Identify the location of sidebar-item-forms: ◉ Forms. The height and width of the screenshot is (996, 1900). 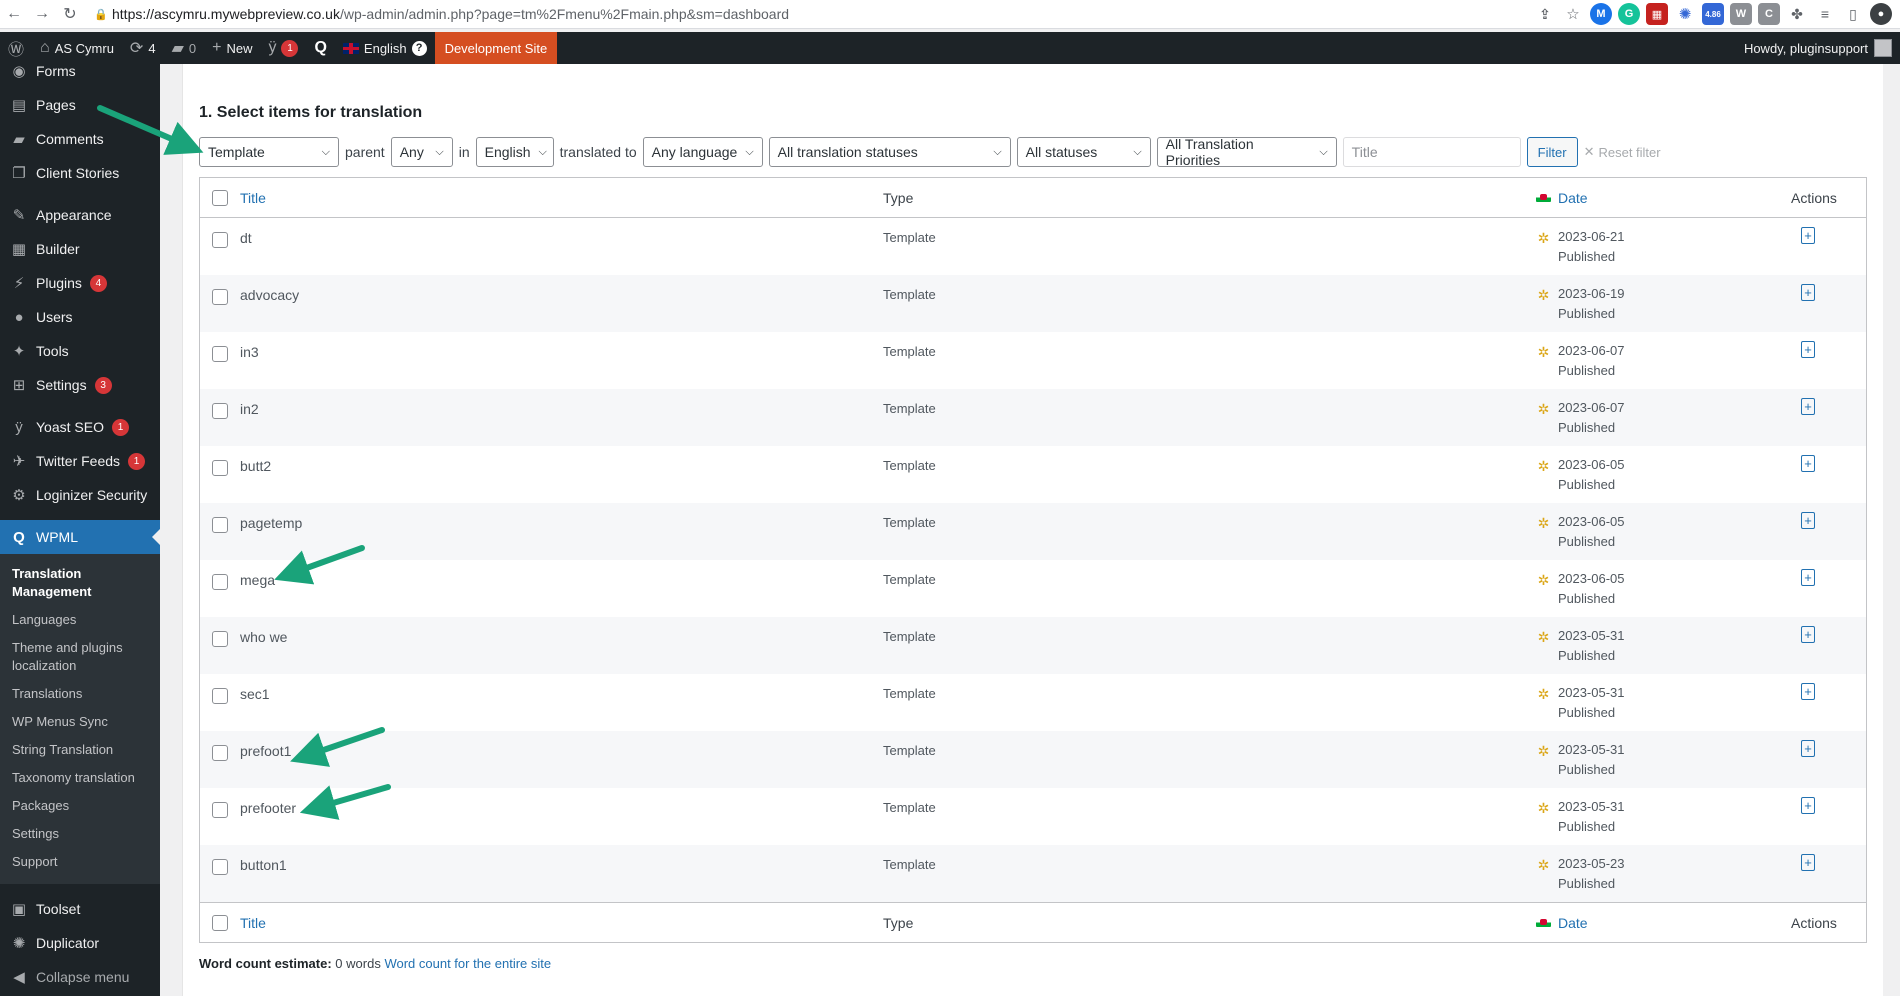
(80, 76).